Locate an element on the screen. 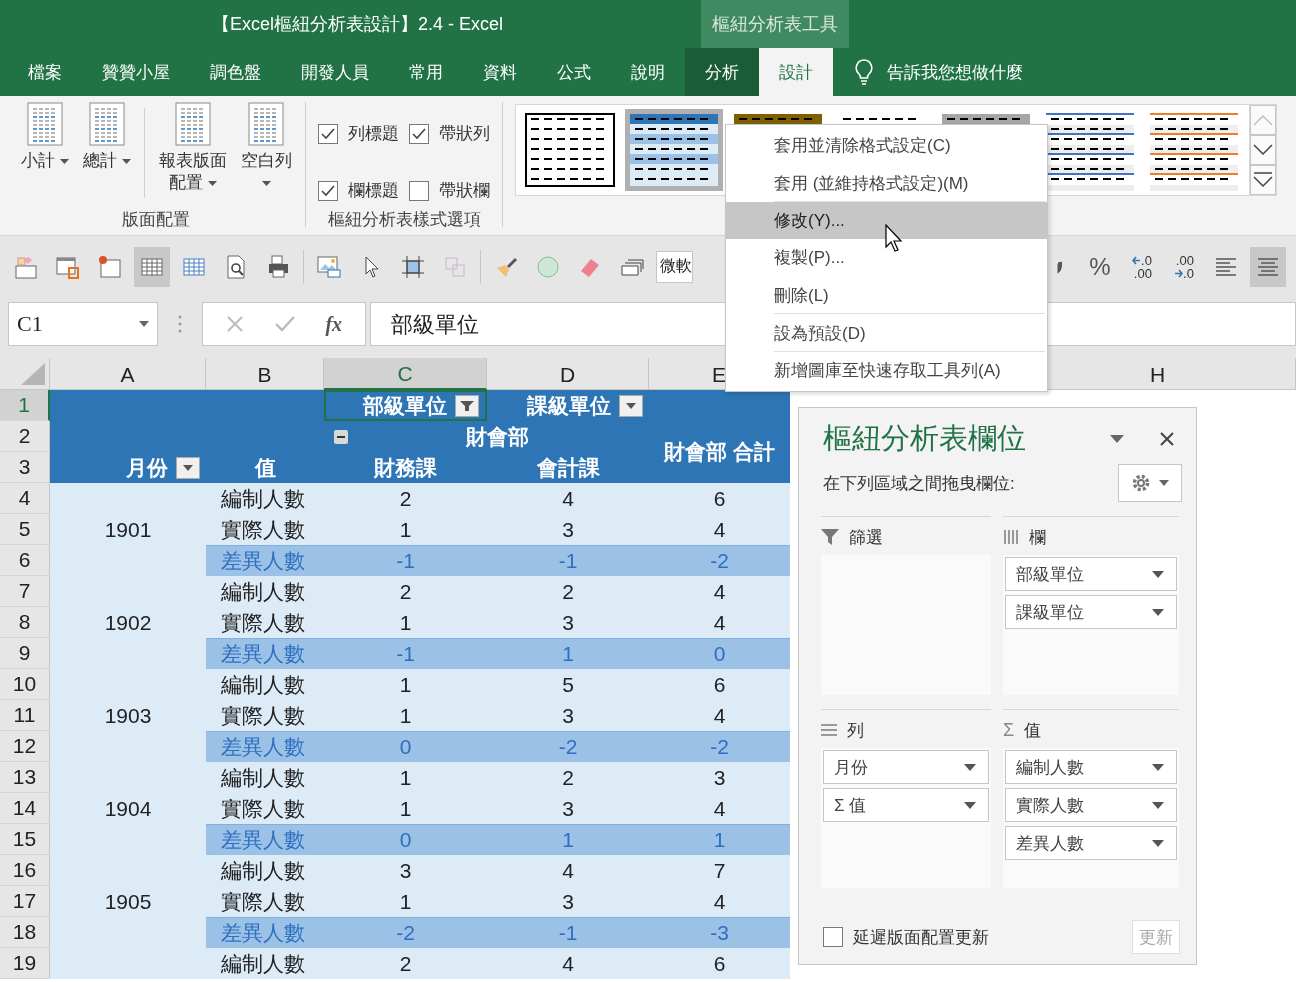  area-label: 篩選 is located at coordinates (866, 537).